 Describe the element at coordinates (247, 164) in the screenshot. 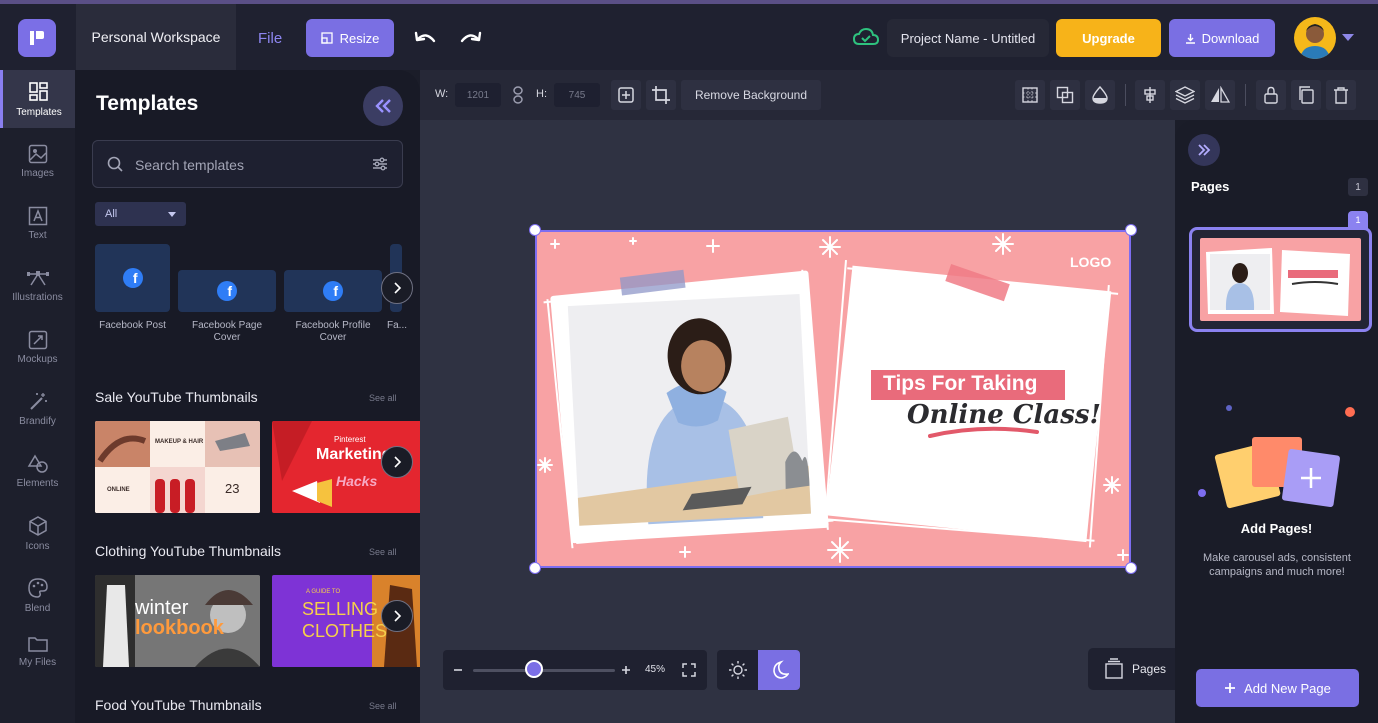

I see `search-input: Search templates` at that location.